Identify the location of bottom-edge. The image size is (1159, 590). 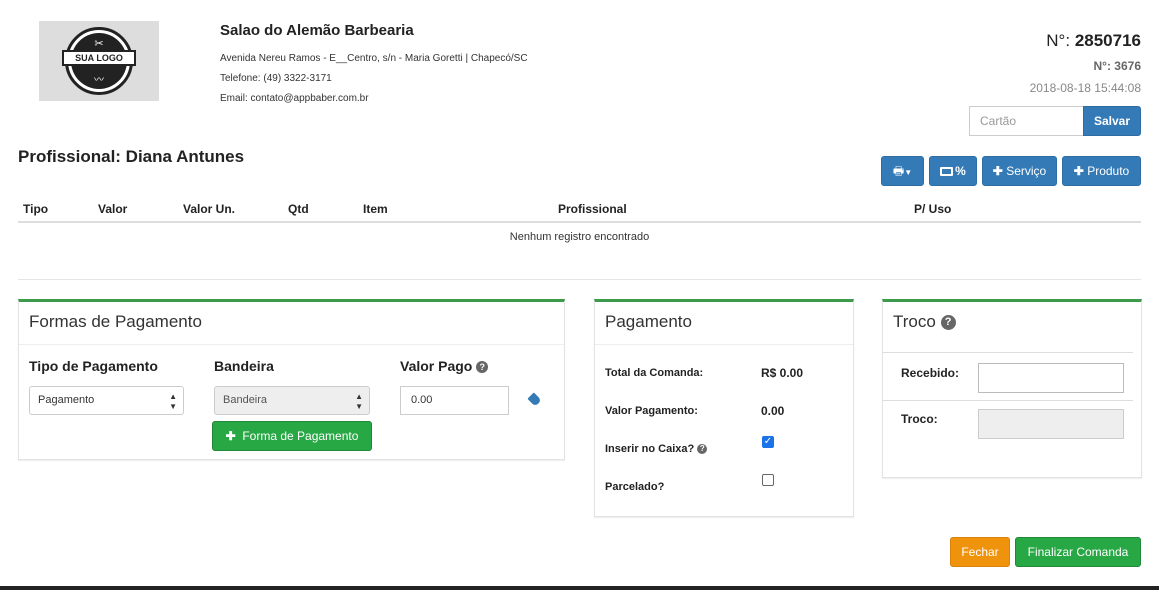
(579, 588).